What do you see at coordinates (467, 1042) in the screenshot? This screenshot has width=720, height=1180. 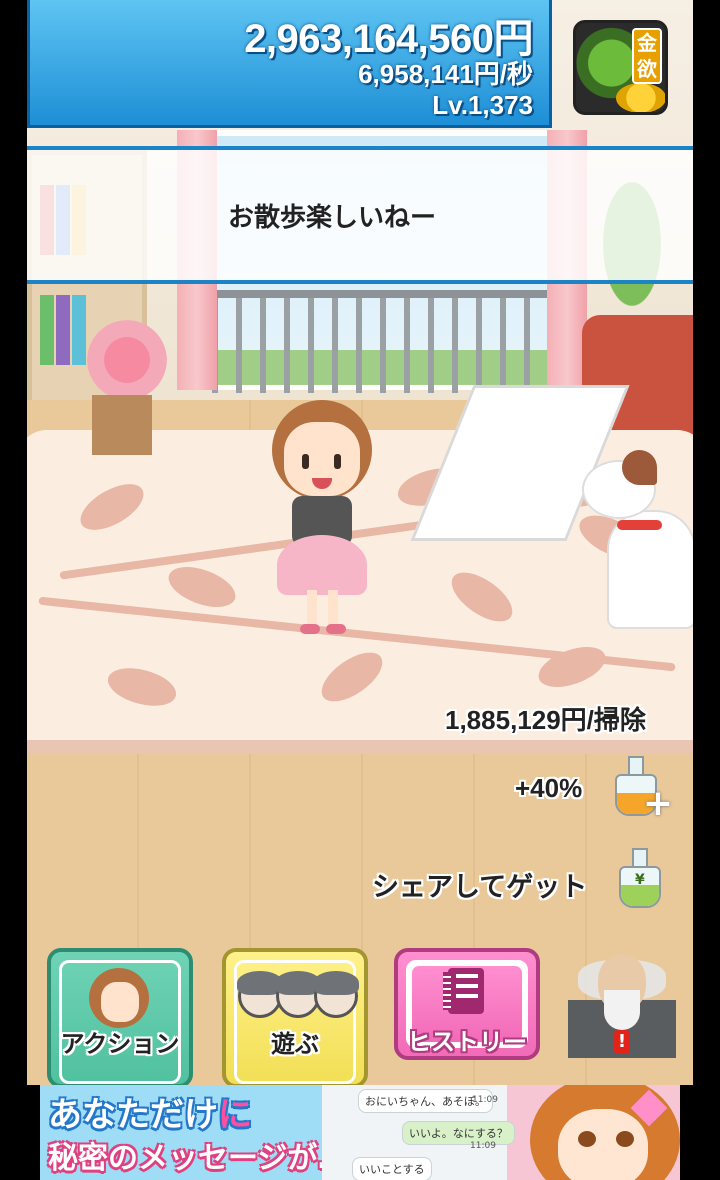 I see `history-label: ヒストリー` at bounding box center [467, 1042].